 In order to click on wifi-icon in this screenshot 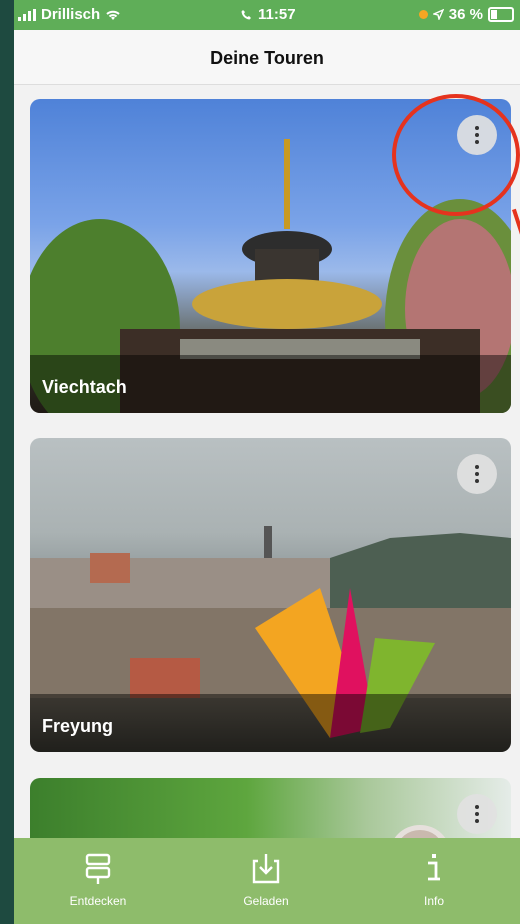, I will do `click(113, 15)`.